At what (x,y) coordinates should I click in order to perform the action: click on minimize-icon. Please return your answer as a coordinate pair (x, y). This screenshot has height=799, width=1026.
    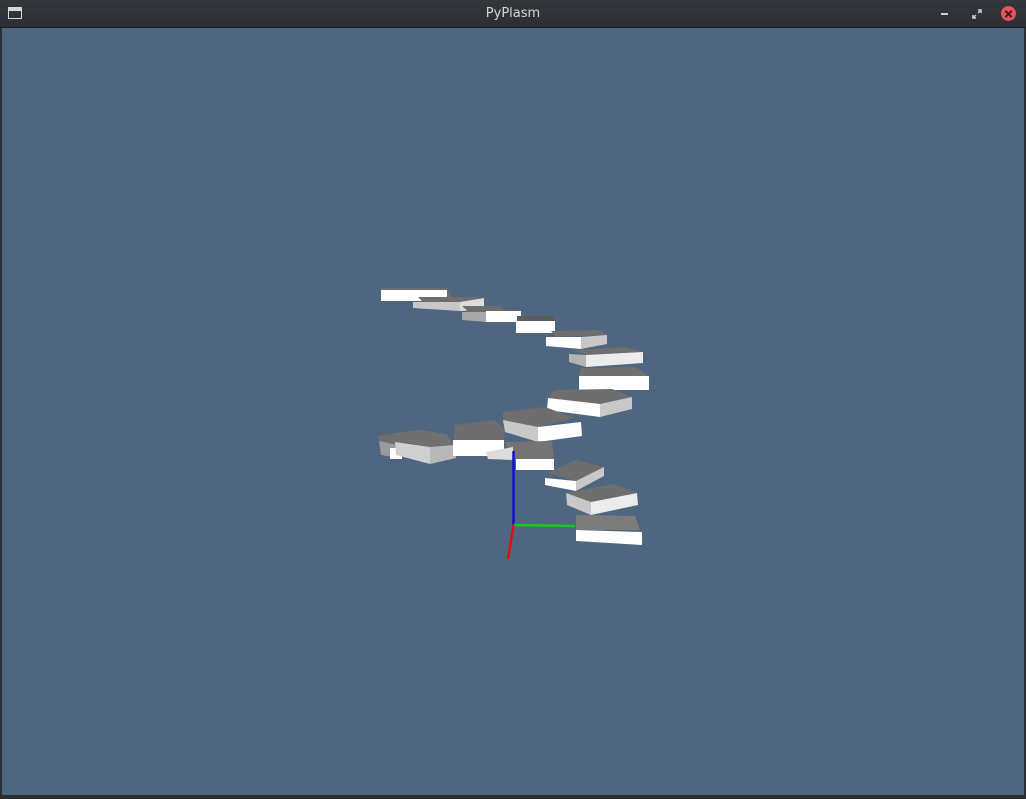
    Looking at the image, I should click on (944, 14).